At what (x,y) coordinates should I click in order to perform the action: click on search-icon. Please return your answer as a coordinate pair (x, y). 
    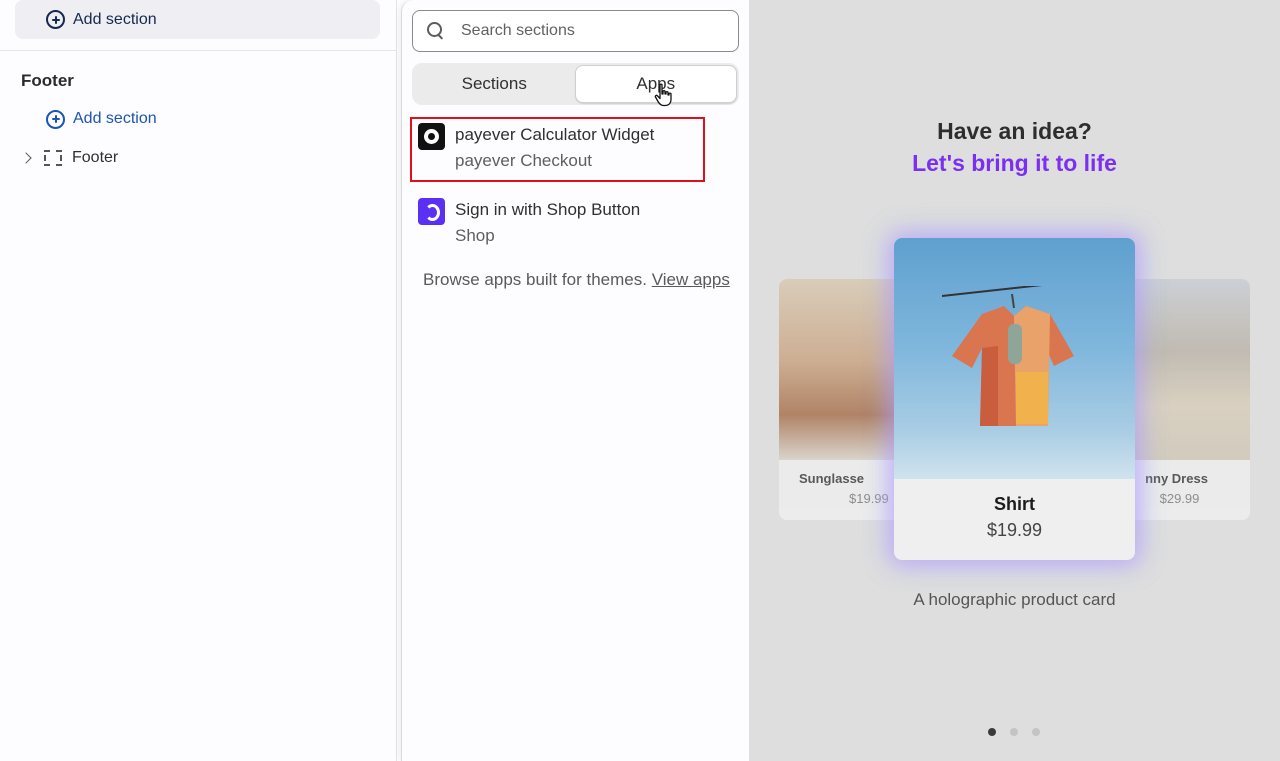
    Looking at the image, I should click on (436, 31).